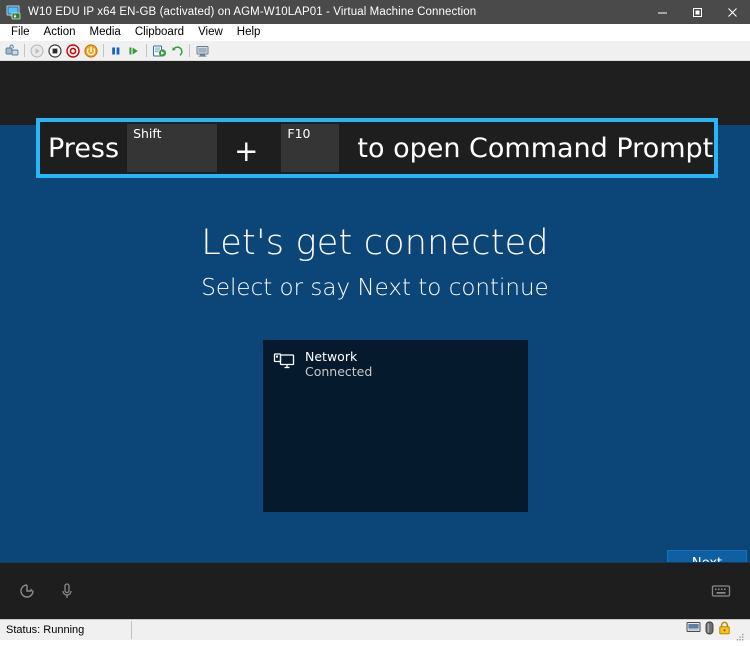 This screenshot has width=750, height=647. I want to click on pause-icon, so click(116, 50).